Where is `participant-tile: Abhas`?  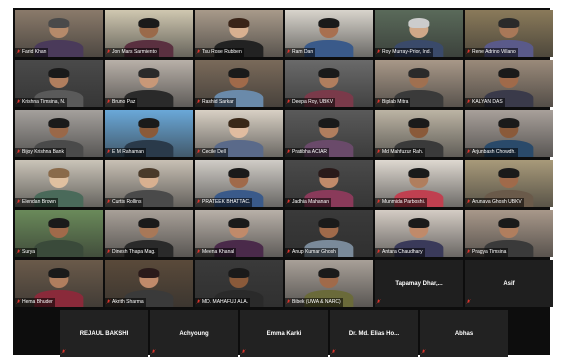
participant-tile: Abhas is located at coordinates (464, 333).